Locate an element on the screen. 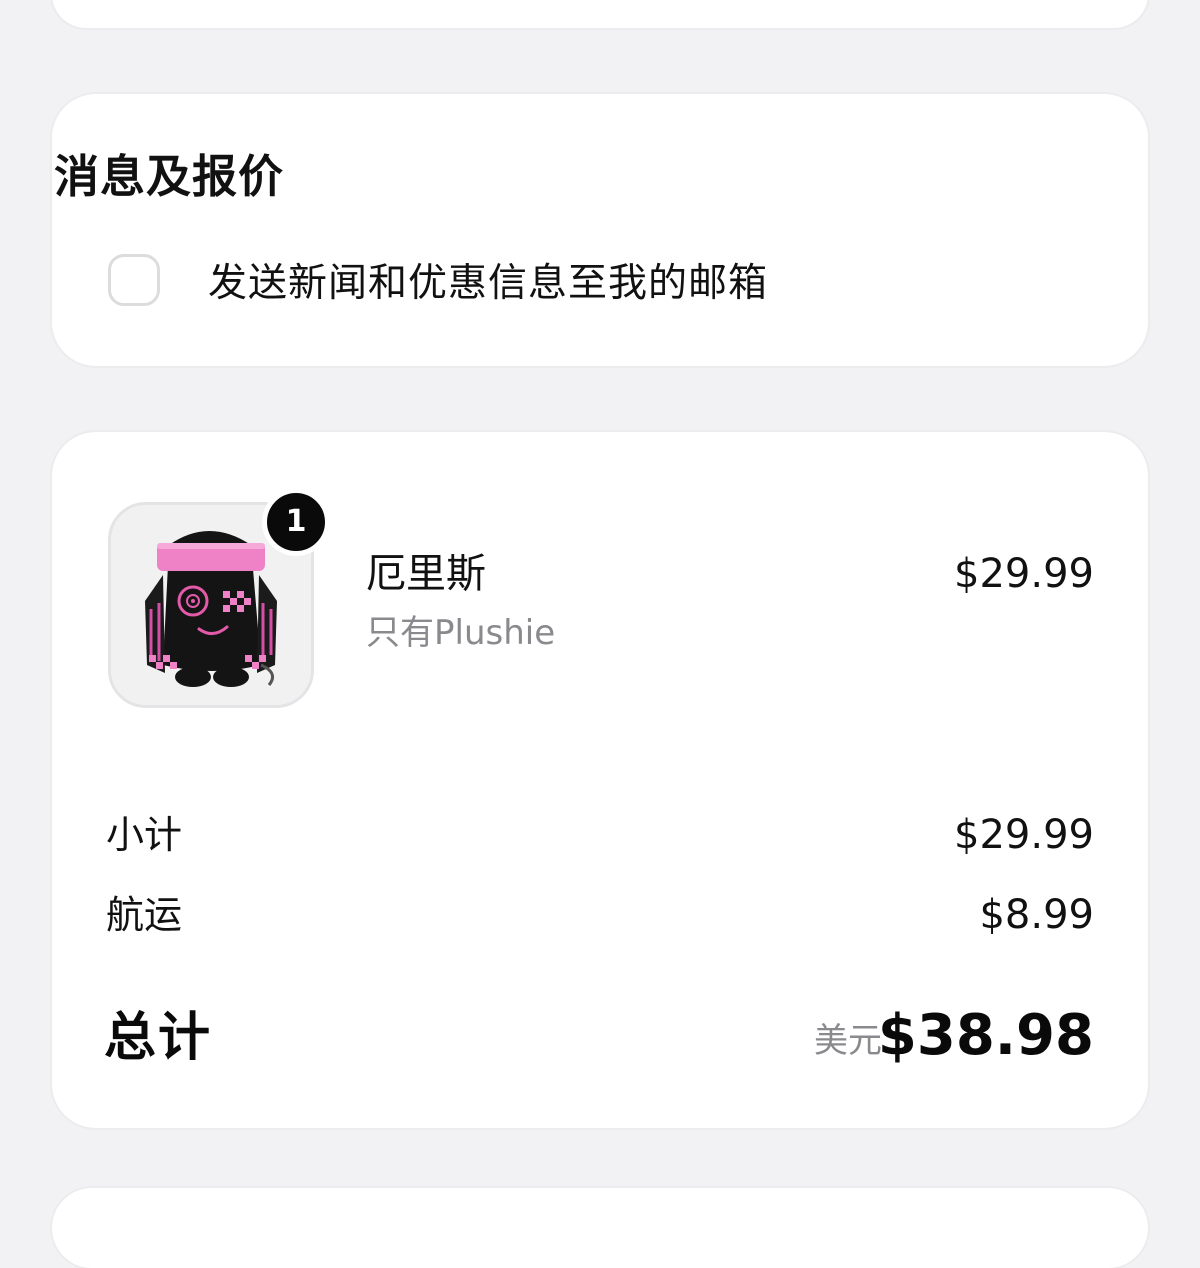 The width and height of the screenshot is (1200, 1268). total-label: 总计 is located at coordinates (158, 1038).